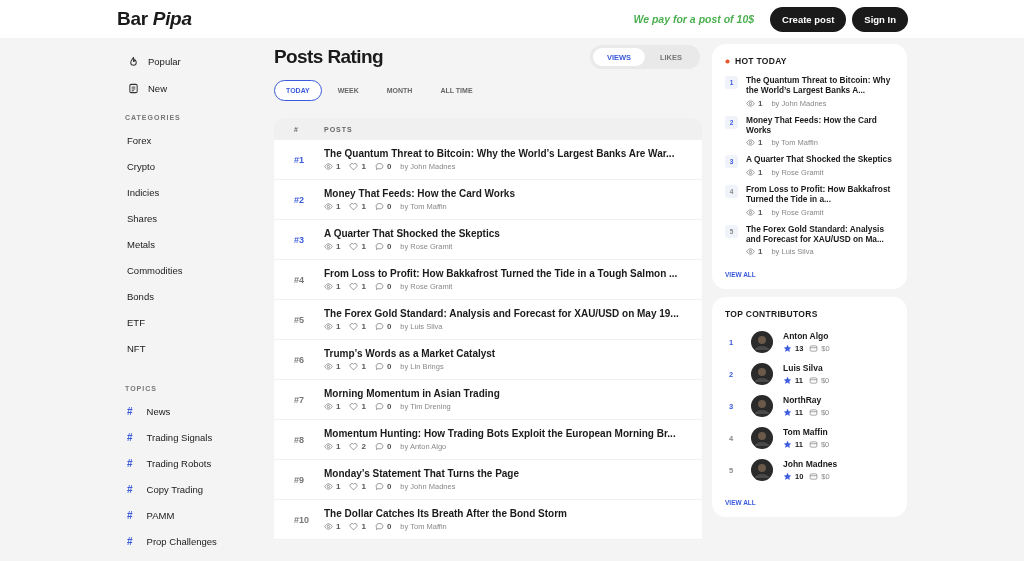  Describe the element at coordinates (195, 88) in the screenshot. I see `nav-item: New` at that location.